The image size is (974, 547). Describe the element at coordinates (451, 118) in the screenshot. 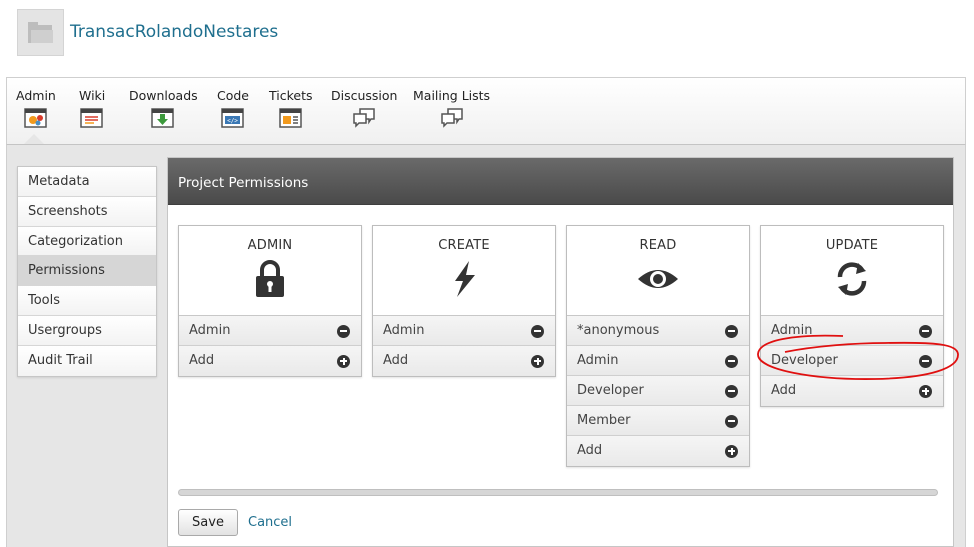

I see `mailing-lists-icon` at that location.